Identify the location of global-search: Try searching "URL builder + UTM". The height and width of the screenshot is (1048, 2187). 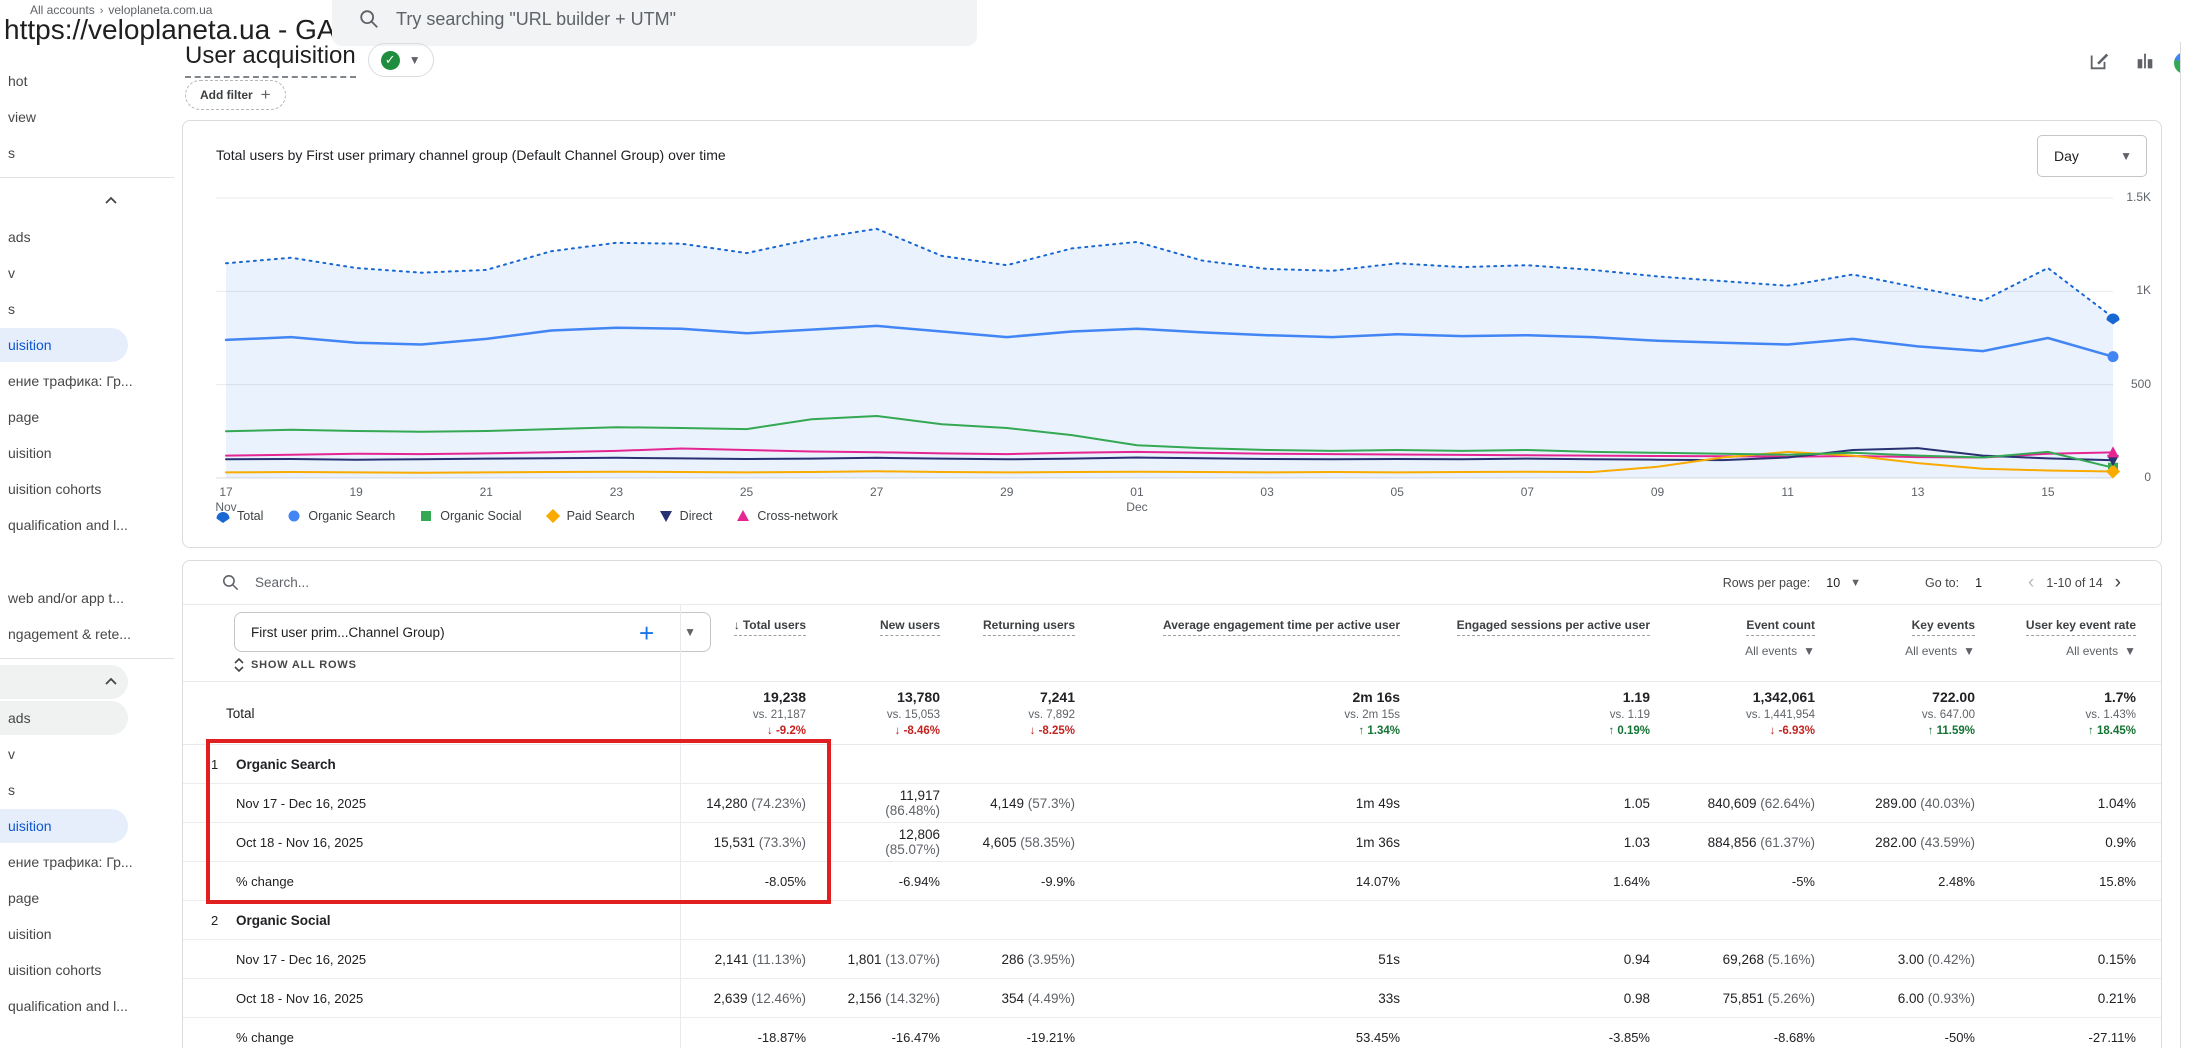
(654, 23).